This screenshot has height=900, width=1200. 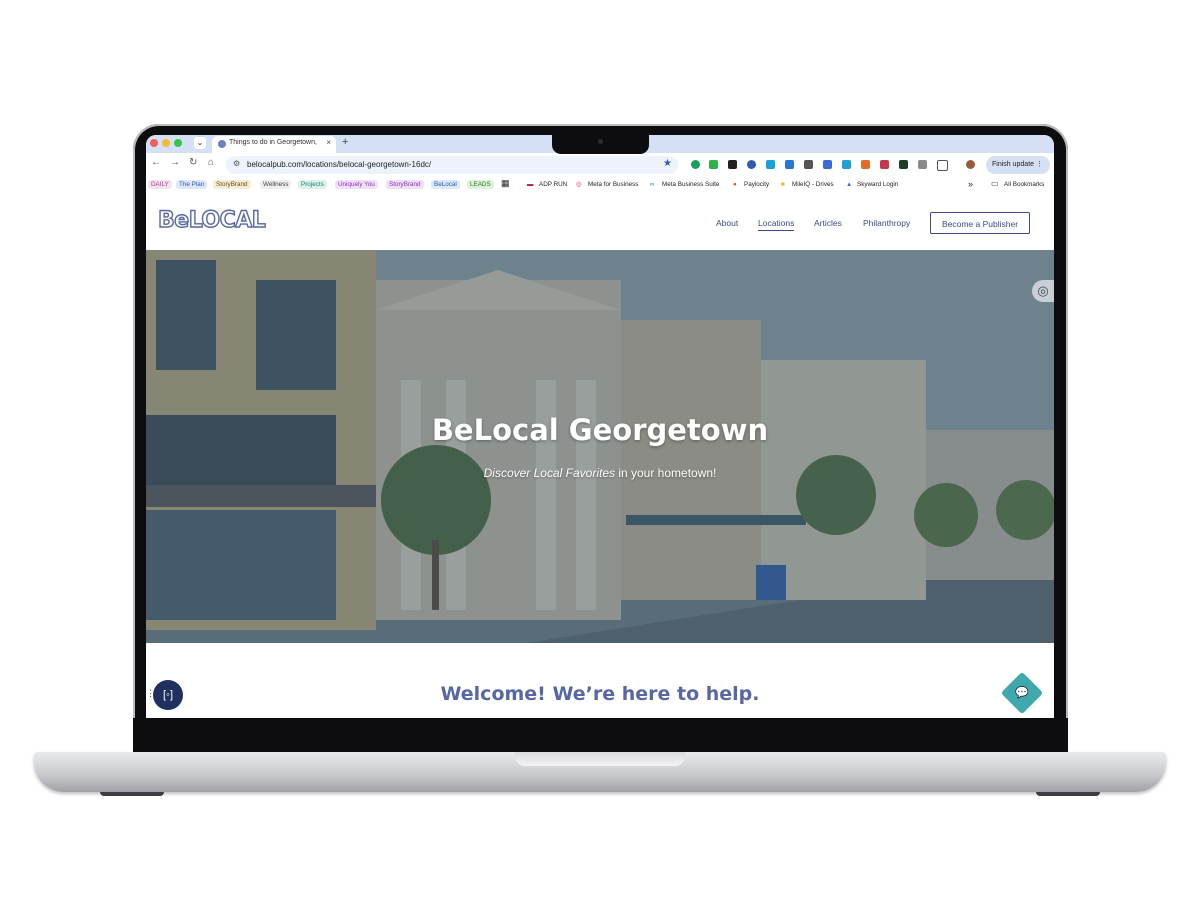 What do you see at coordinates (1043, 291) in the screenshot?
I see `accessibility-side-icon: ◎` at bounding box center [1043, 291].